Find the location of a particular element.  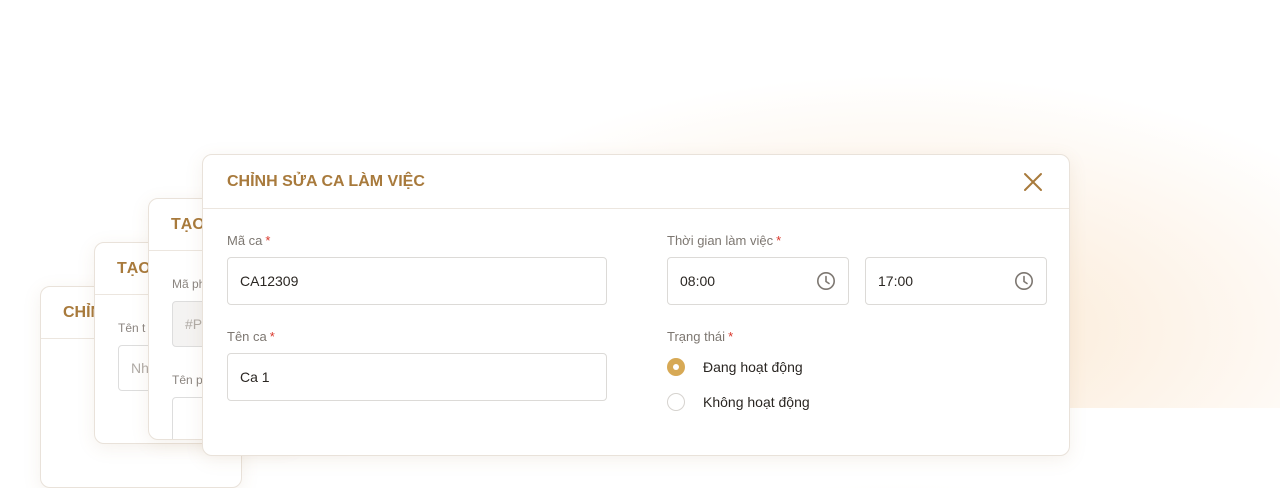

start-time-input: 08:00 is located at coordinates (758, 281).